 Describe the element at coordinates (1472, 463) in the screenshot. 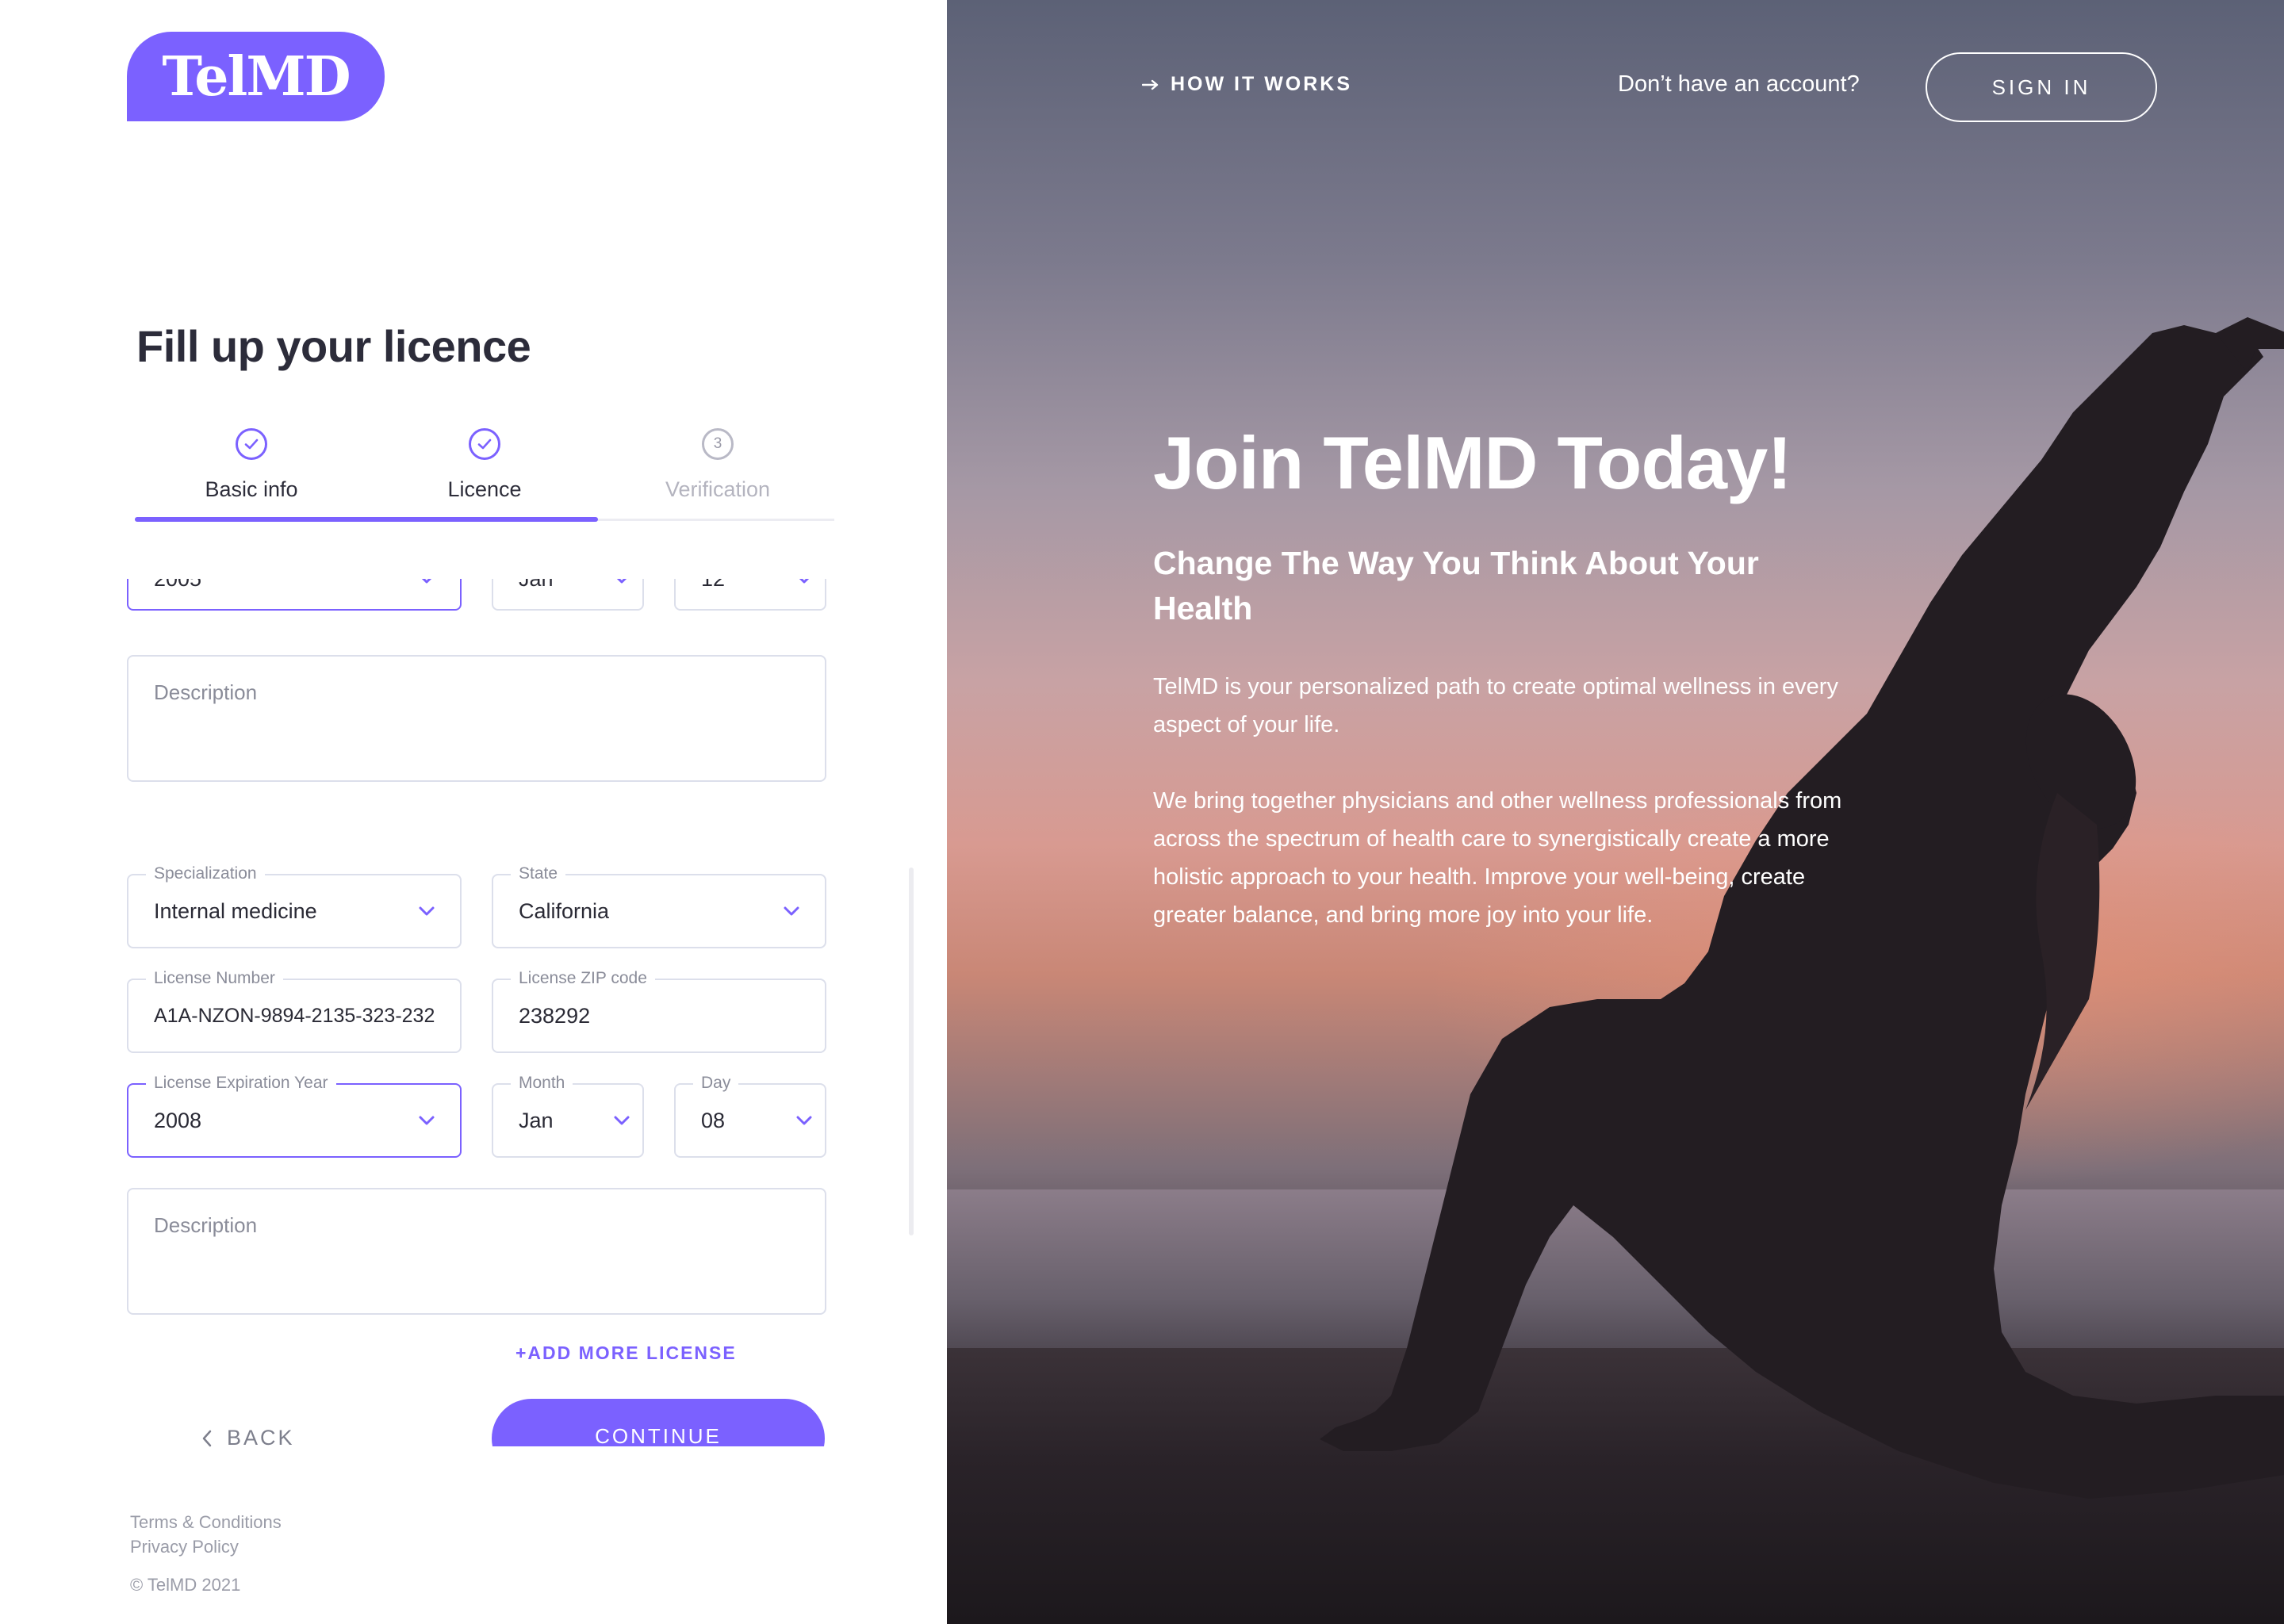

I see `hero-title: Join TelMD Today!` at that location.